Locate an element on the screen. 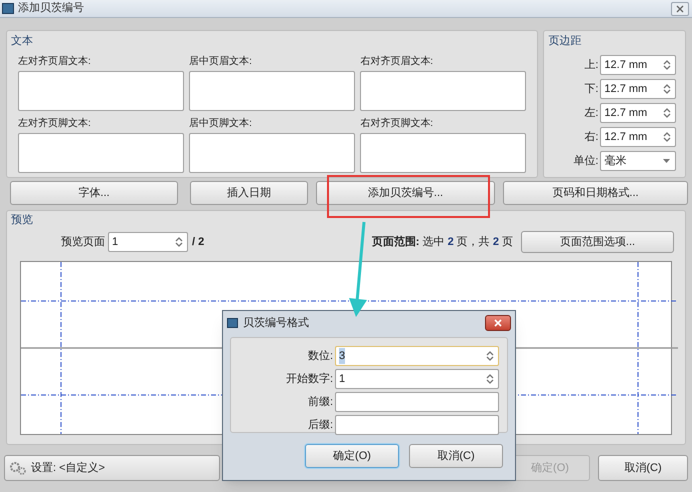  field-label: 单位: is located at coordinates (586, 161).